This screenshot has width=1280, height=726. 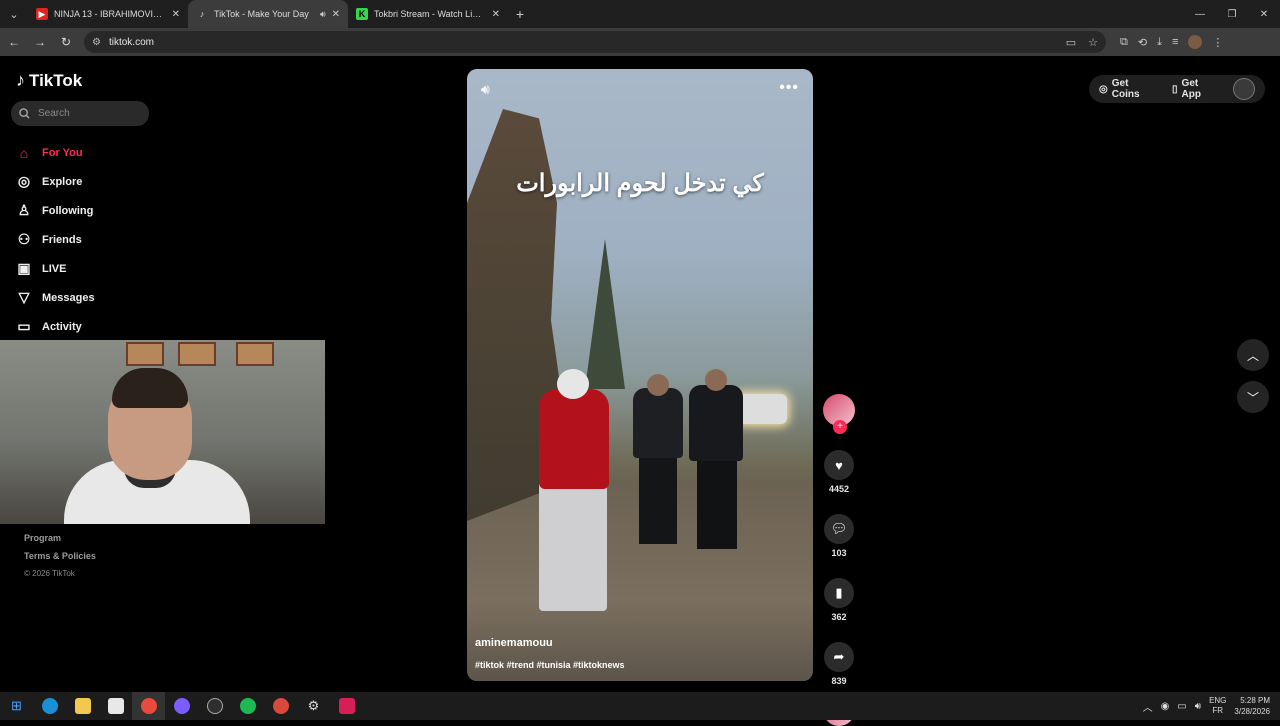 I want to click on comment-button: 💬︎, so click(x=839, y=529).